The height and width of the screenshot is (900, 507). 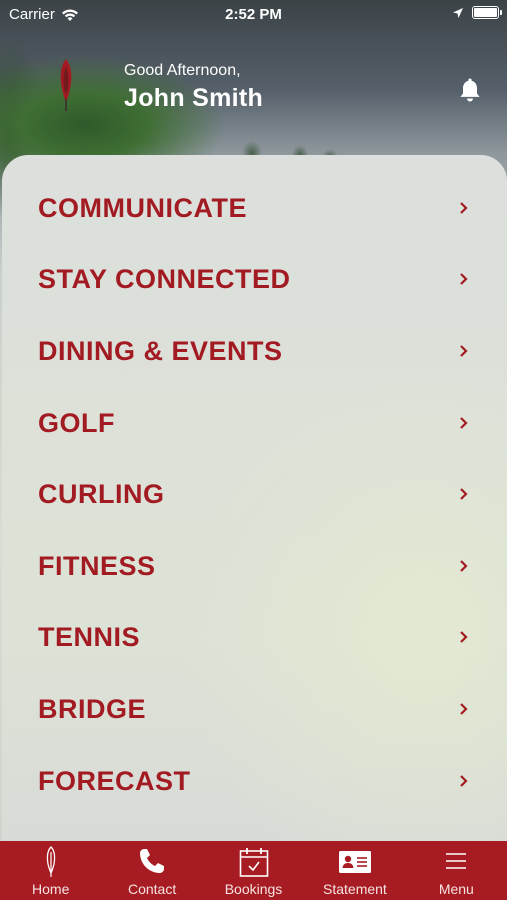 I want to click on tab-menu: Menu, so click(x=456, y=870).